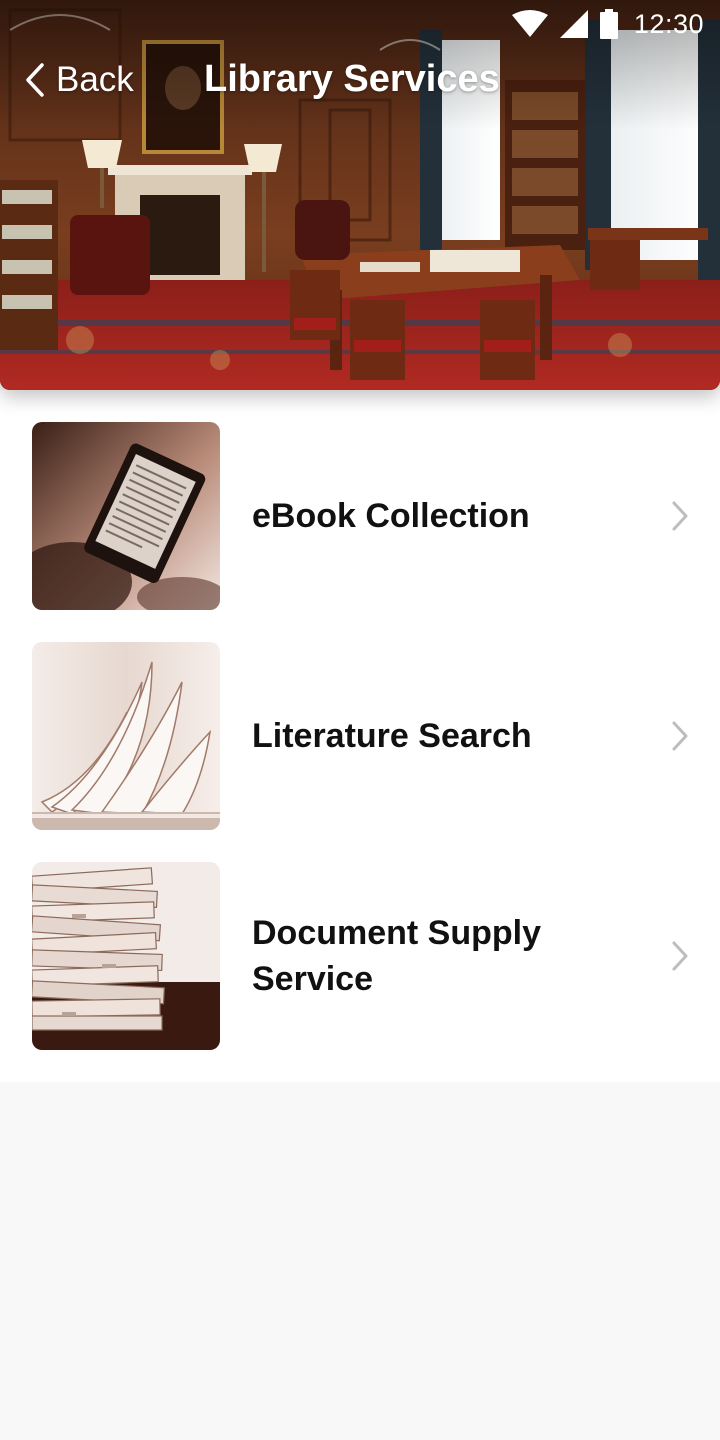  I want to click on status-bar: 12:30, so click(607, 24).